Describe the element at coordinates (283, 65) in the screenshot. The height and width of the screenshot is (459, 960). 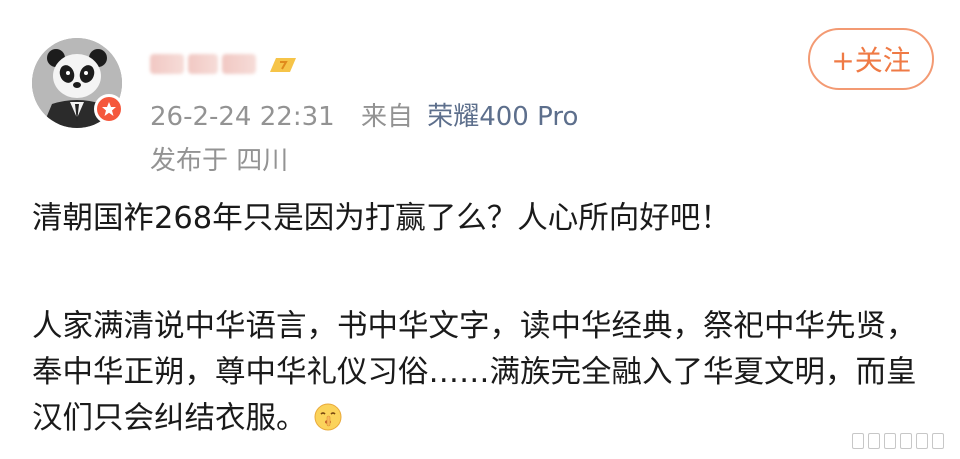
I see `member-level-icon` at that location.